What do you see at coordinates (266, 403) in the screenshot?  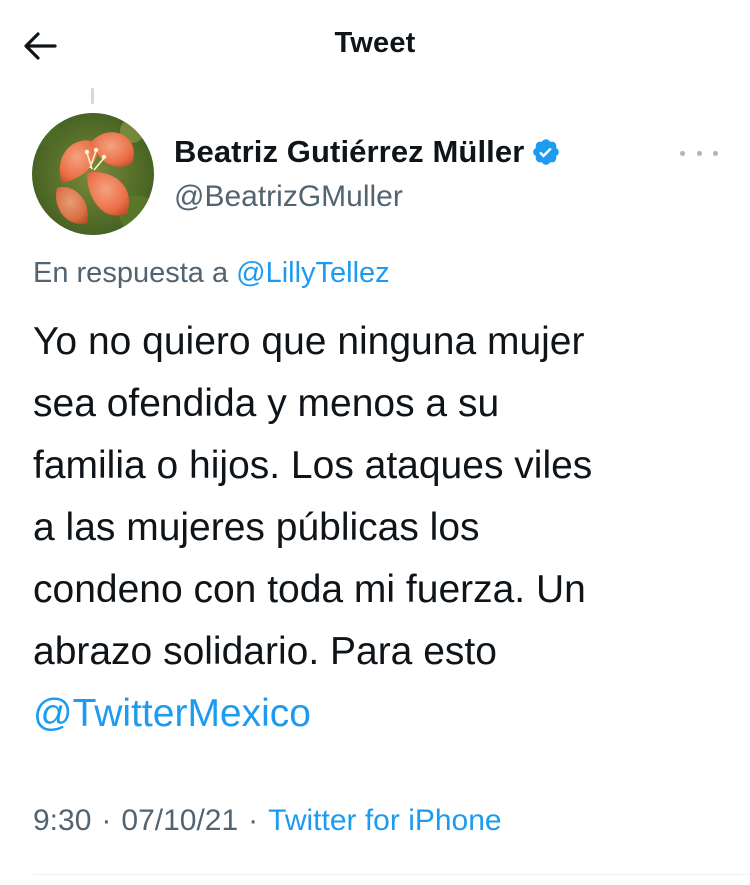 I see `tweet-text-line: sea ofendida y menos a su` at bounding box center [266, 403].